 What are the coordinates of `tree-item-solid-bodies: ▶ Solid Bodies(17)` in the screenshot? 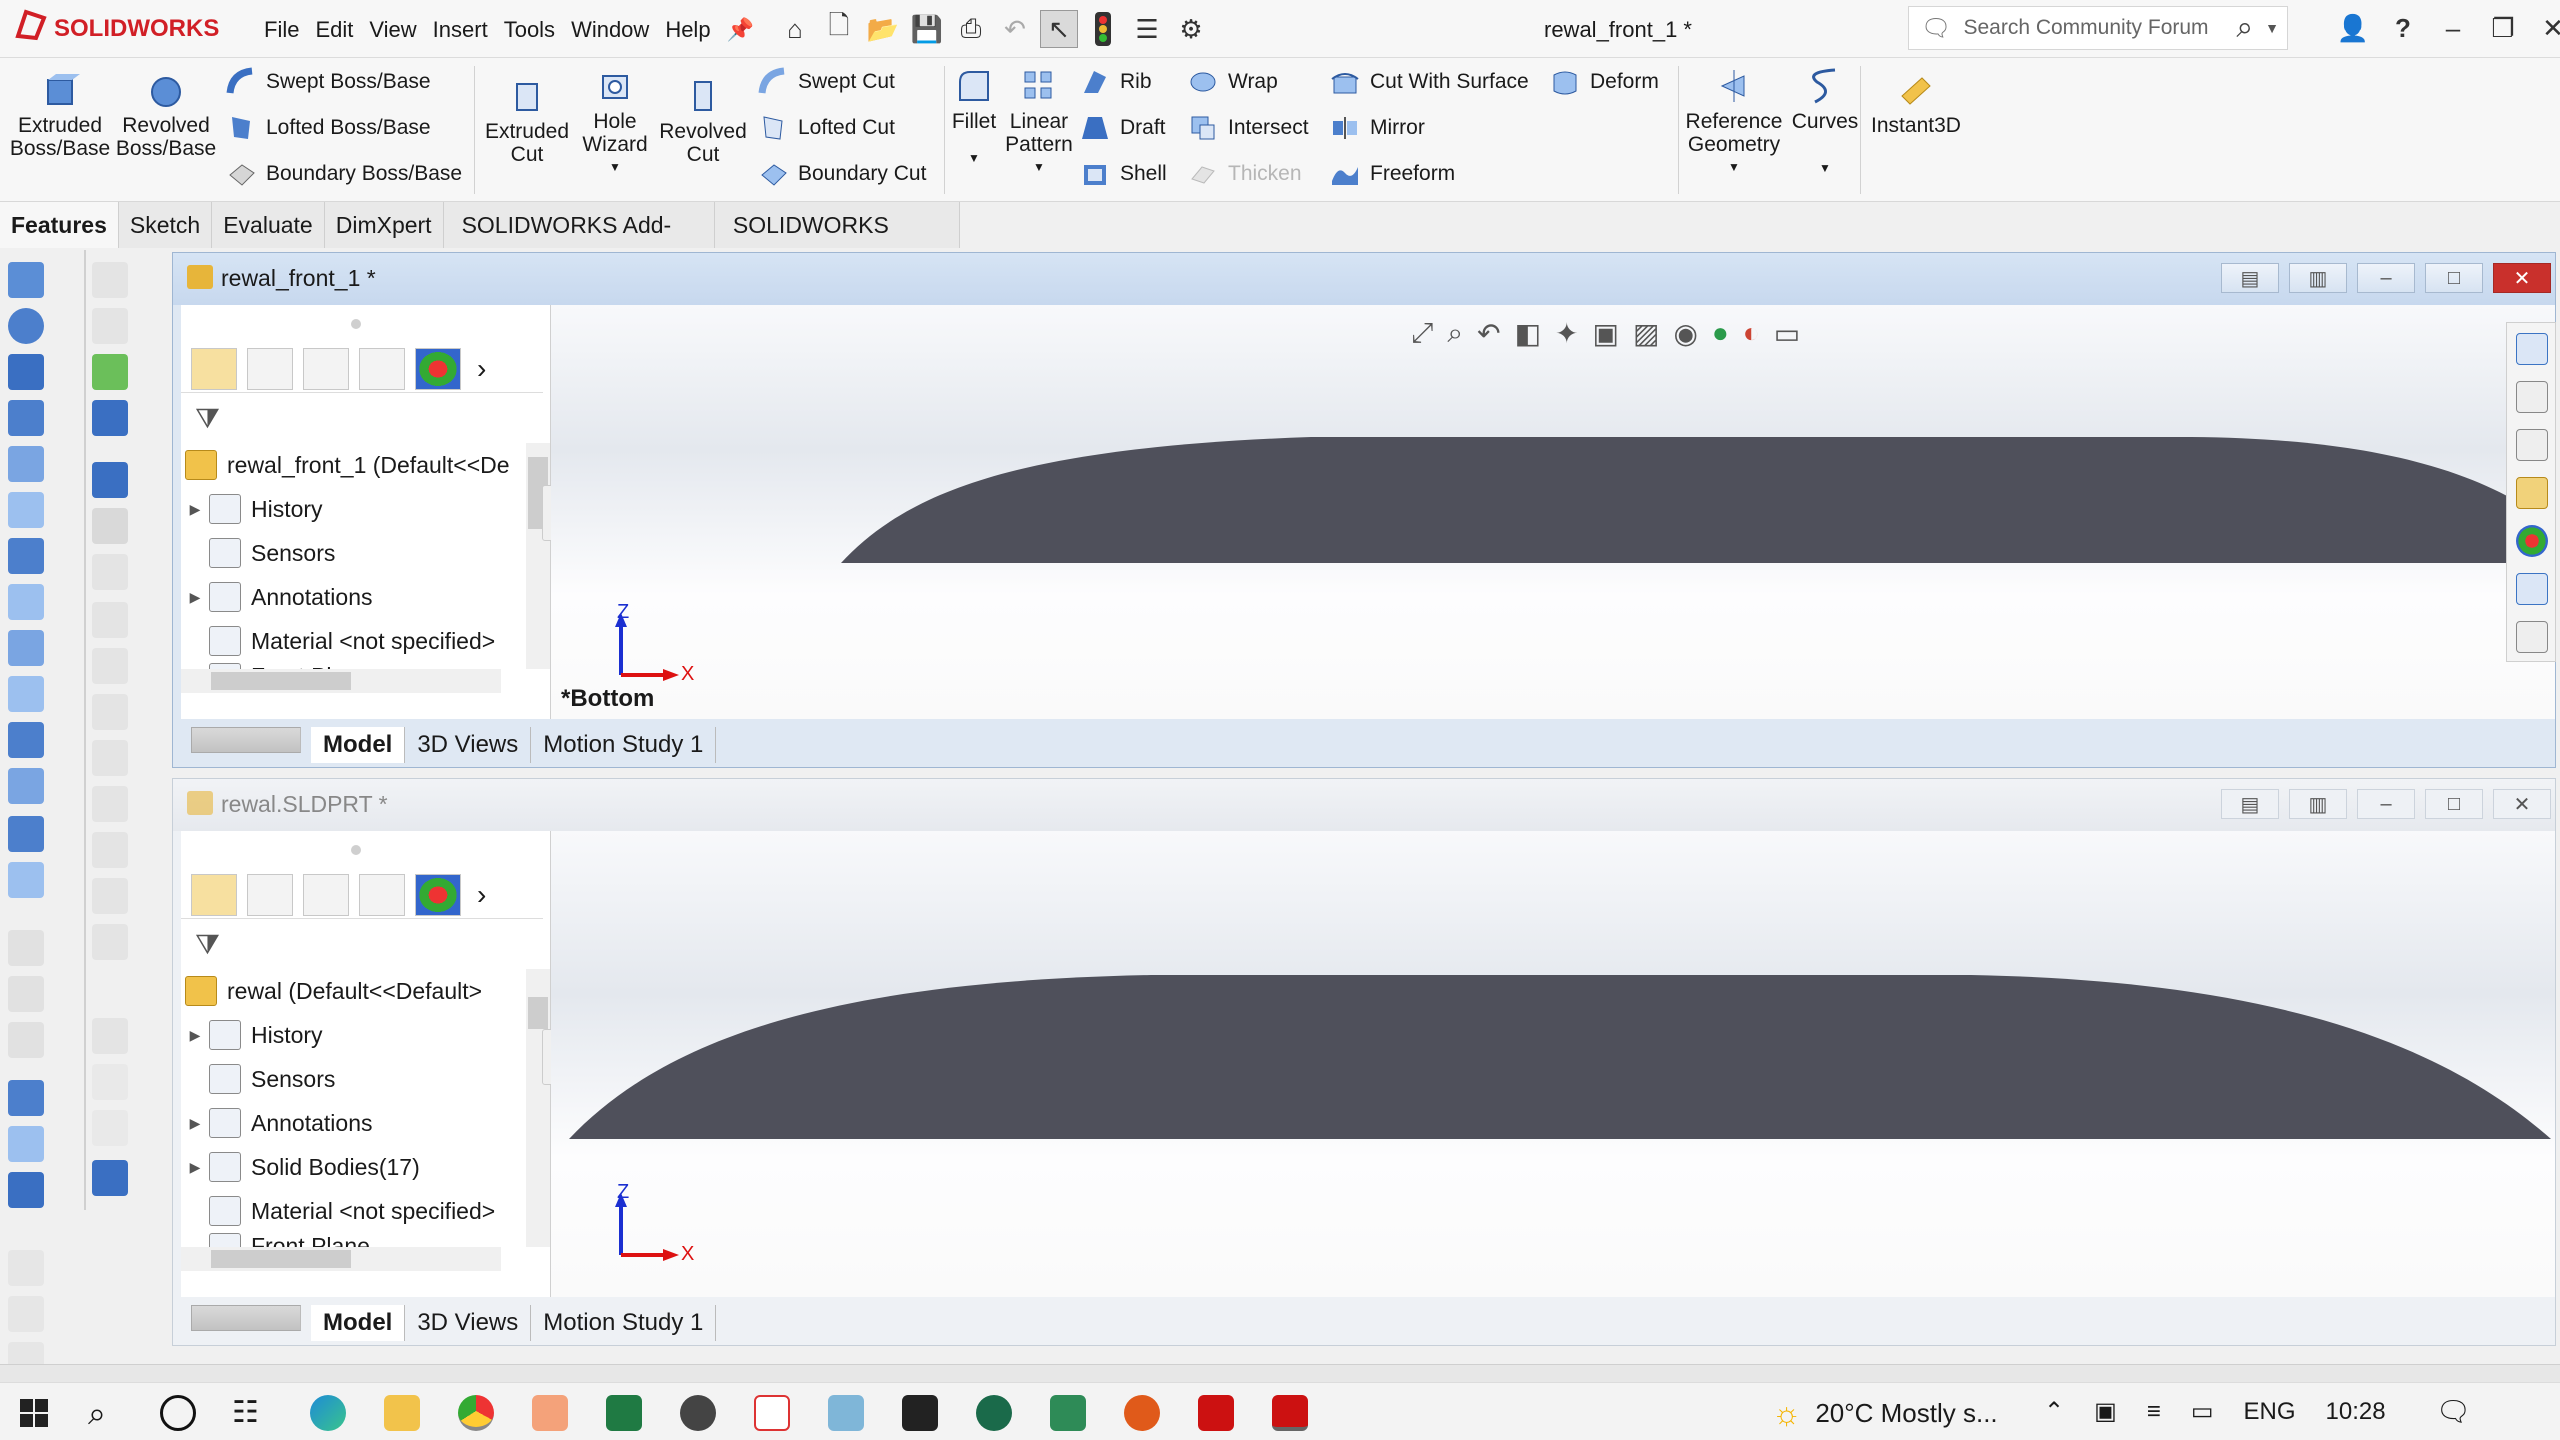 It's located at (354, 1167).